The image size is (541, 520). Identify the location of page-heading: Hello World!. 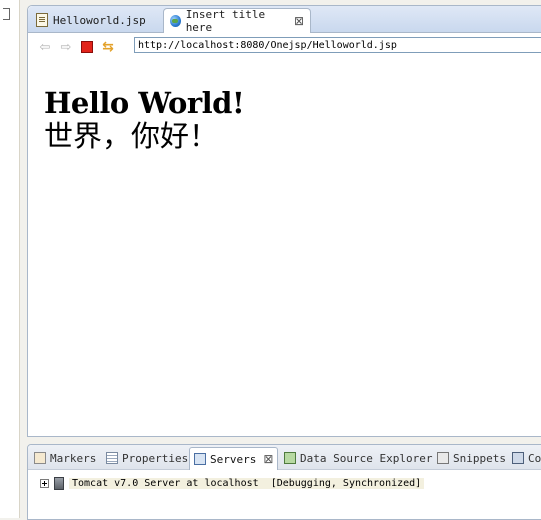
(144, 103).